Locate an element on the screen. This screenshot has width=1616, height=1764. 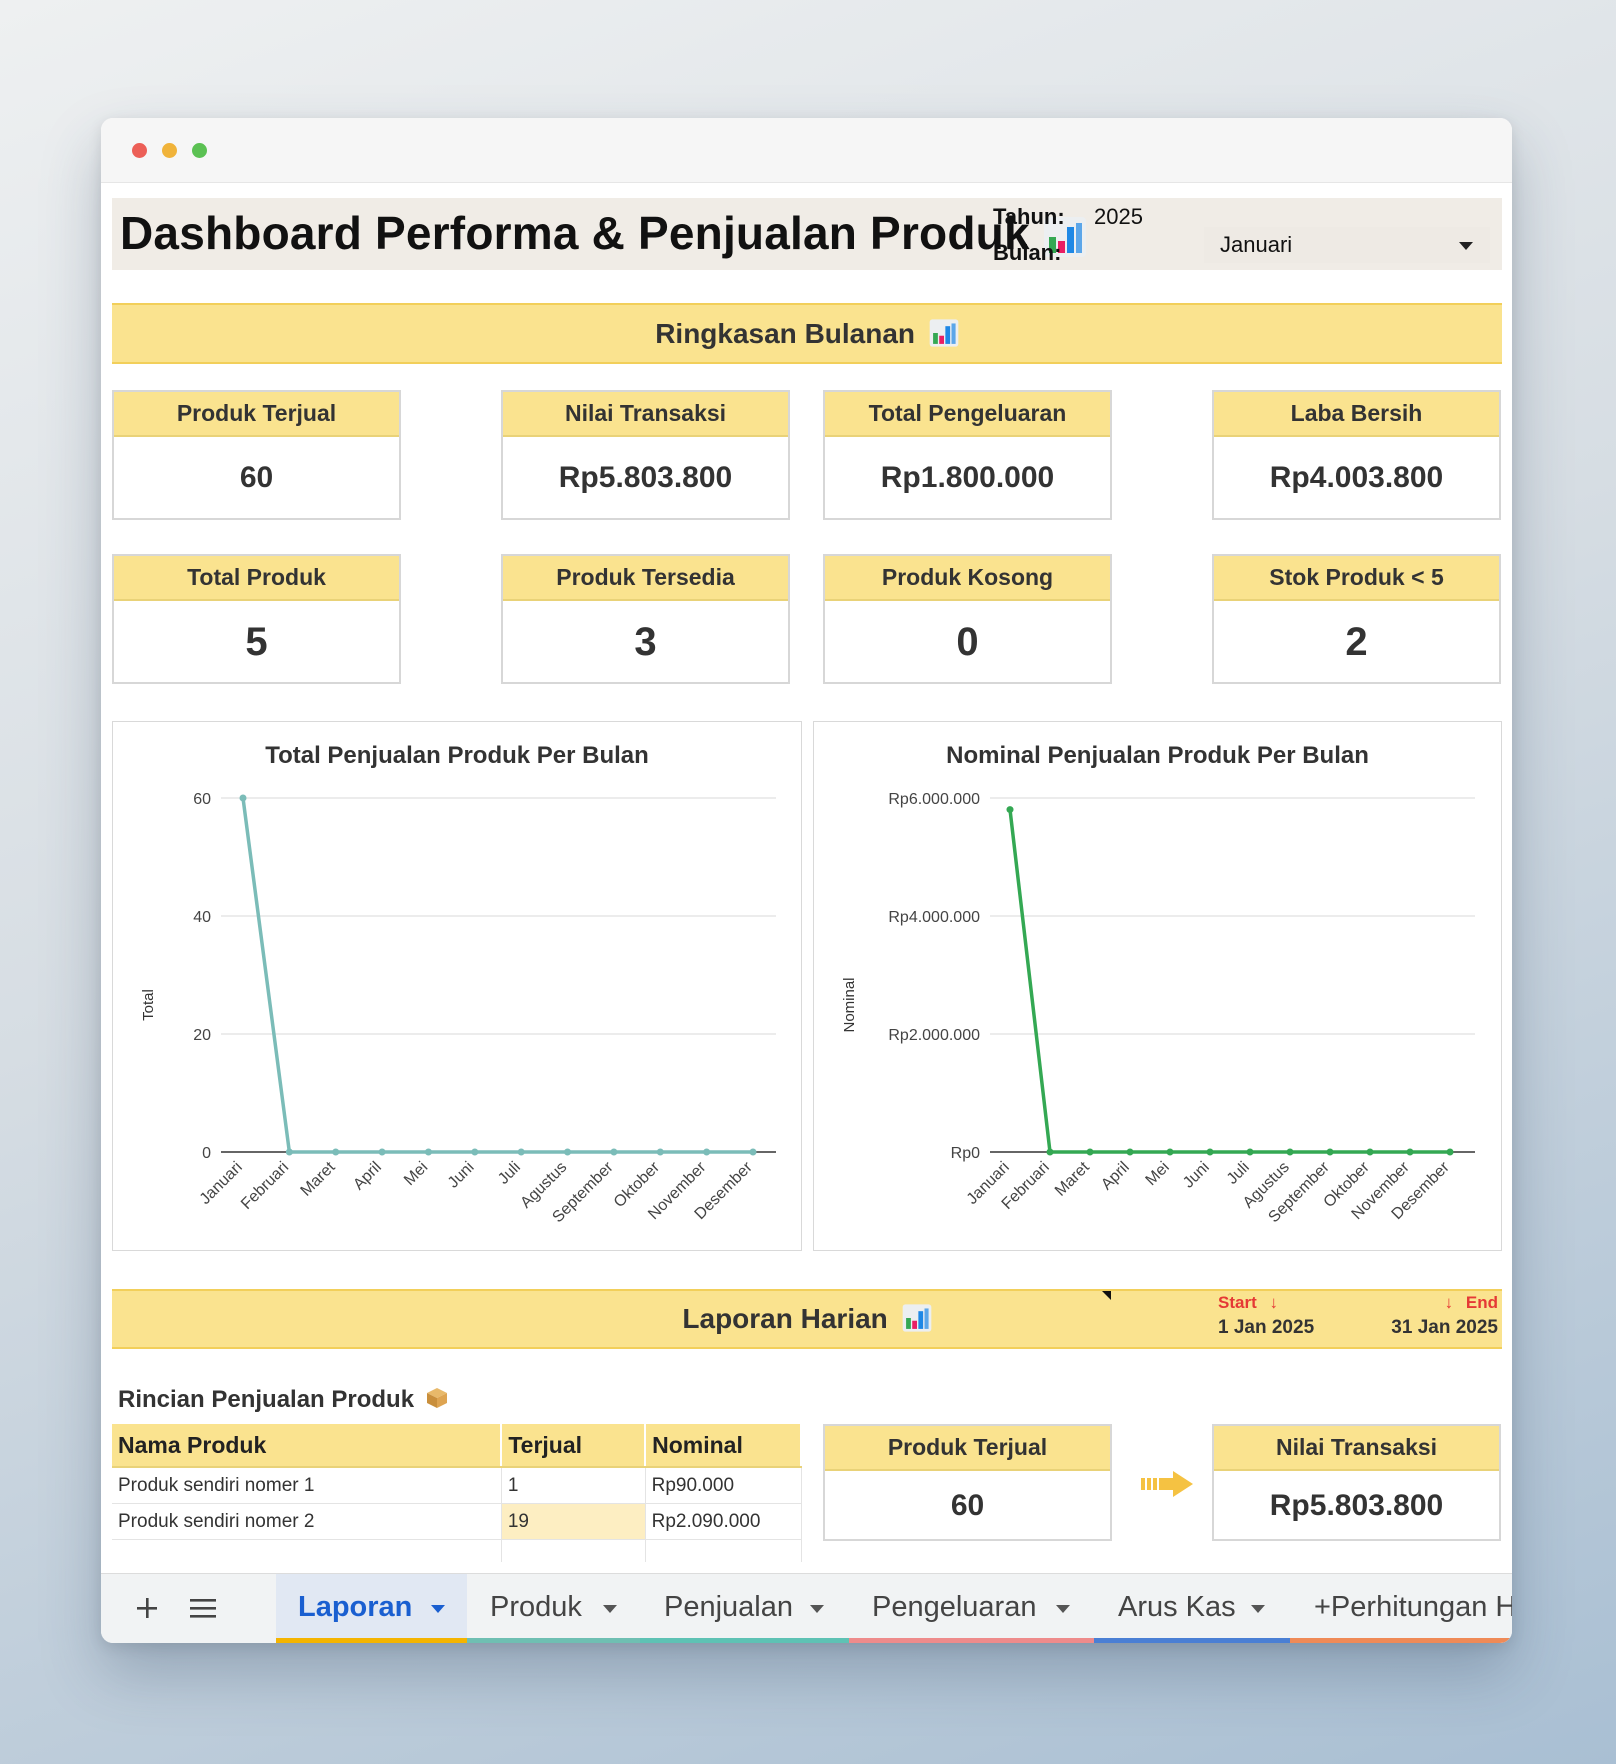
year-value: 2025 is located at coordinates (1118, 217).